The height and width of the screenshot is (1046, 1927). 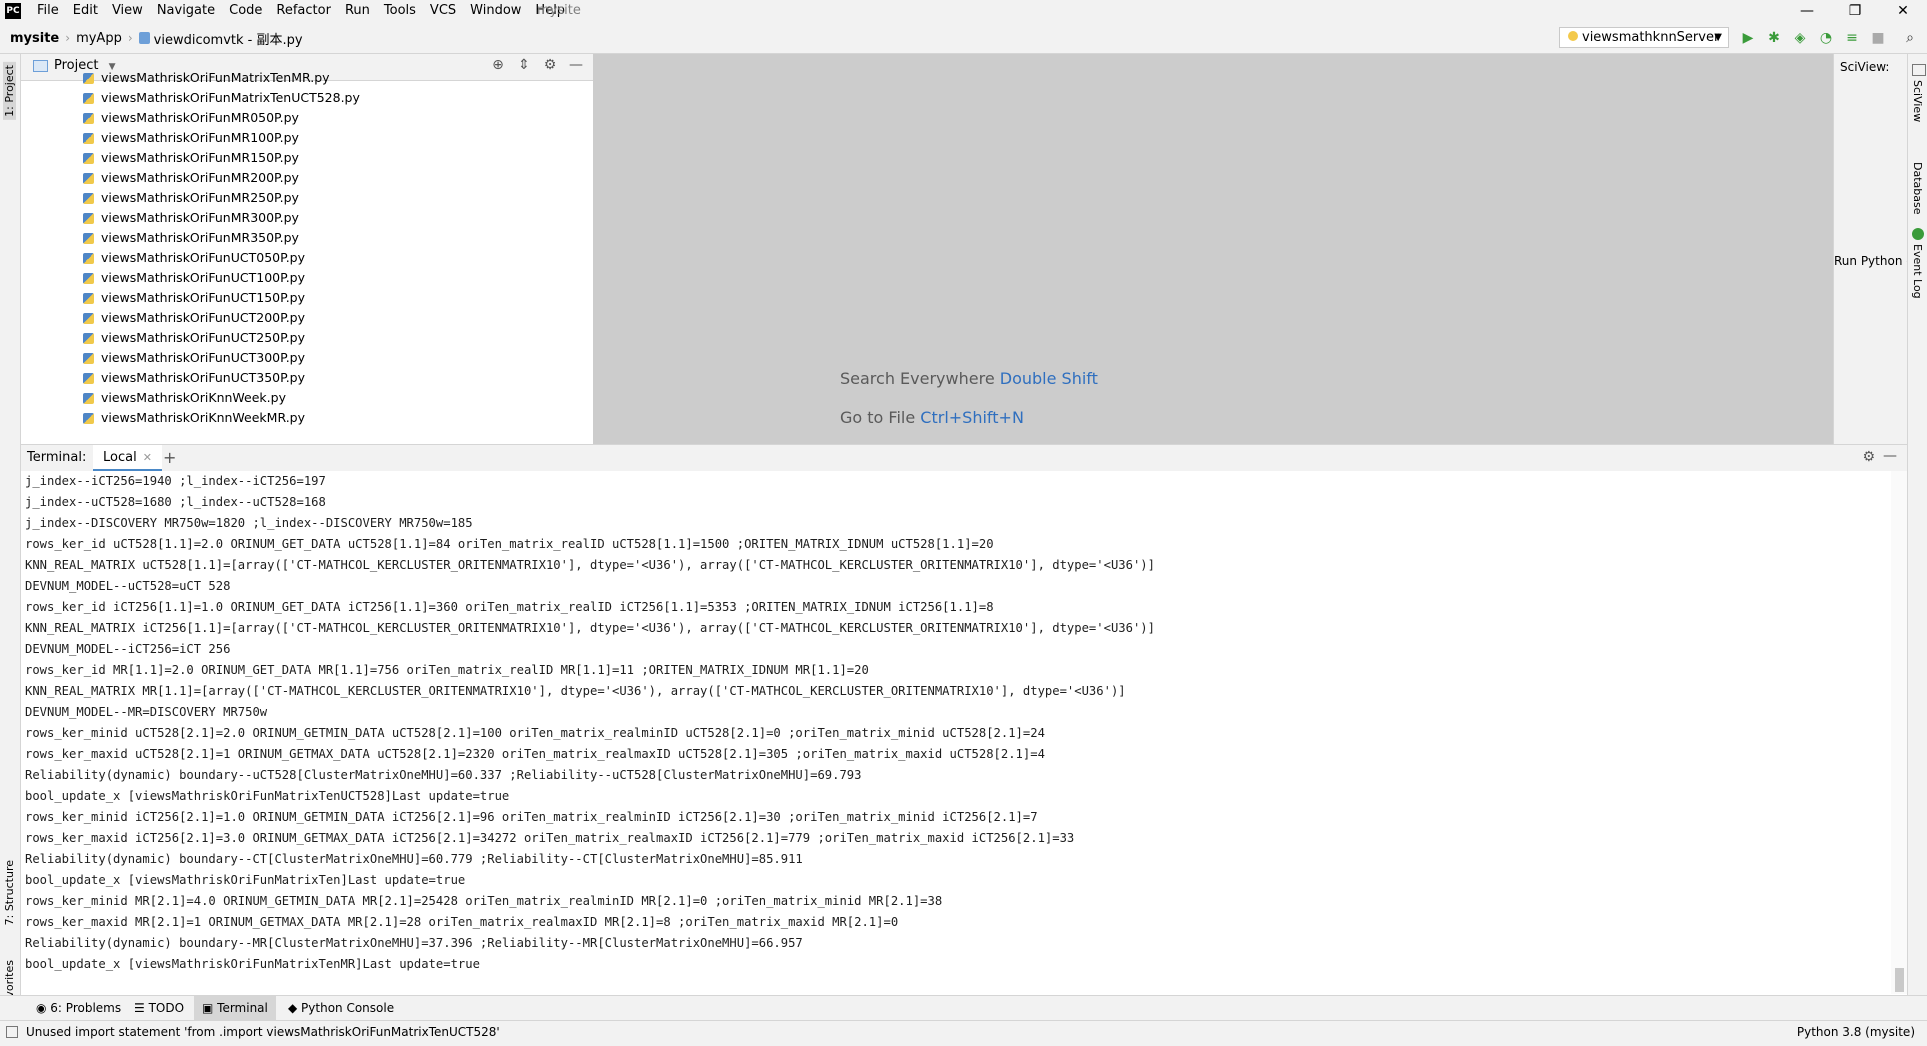 I want to click on status-toggle-icon, so click(x=12, y=1032).